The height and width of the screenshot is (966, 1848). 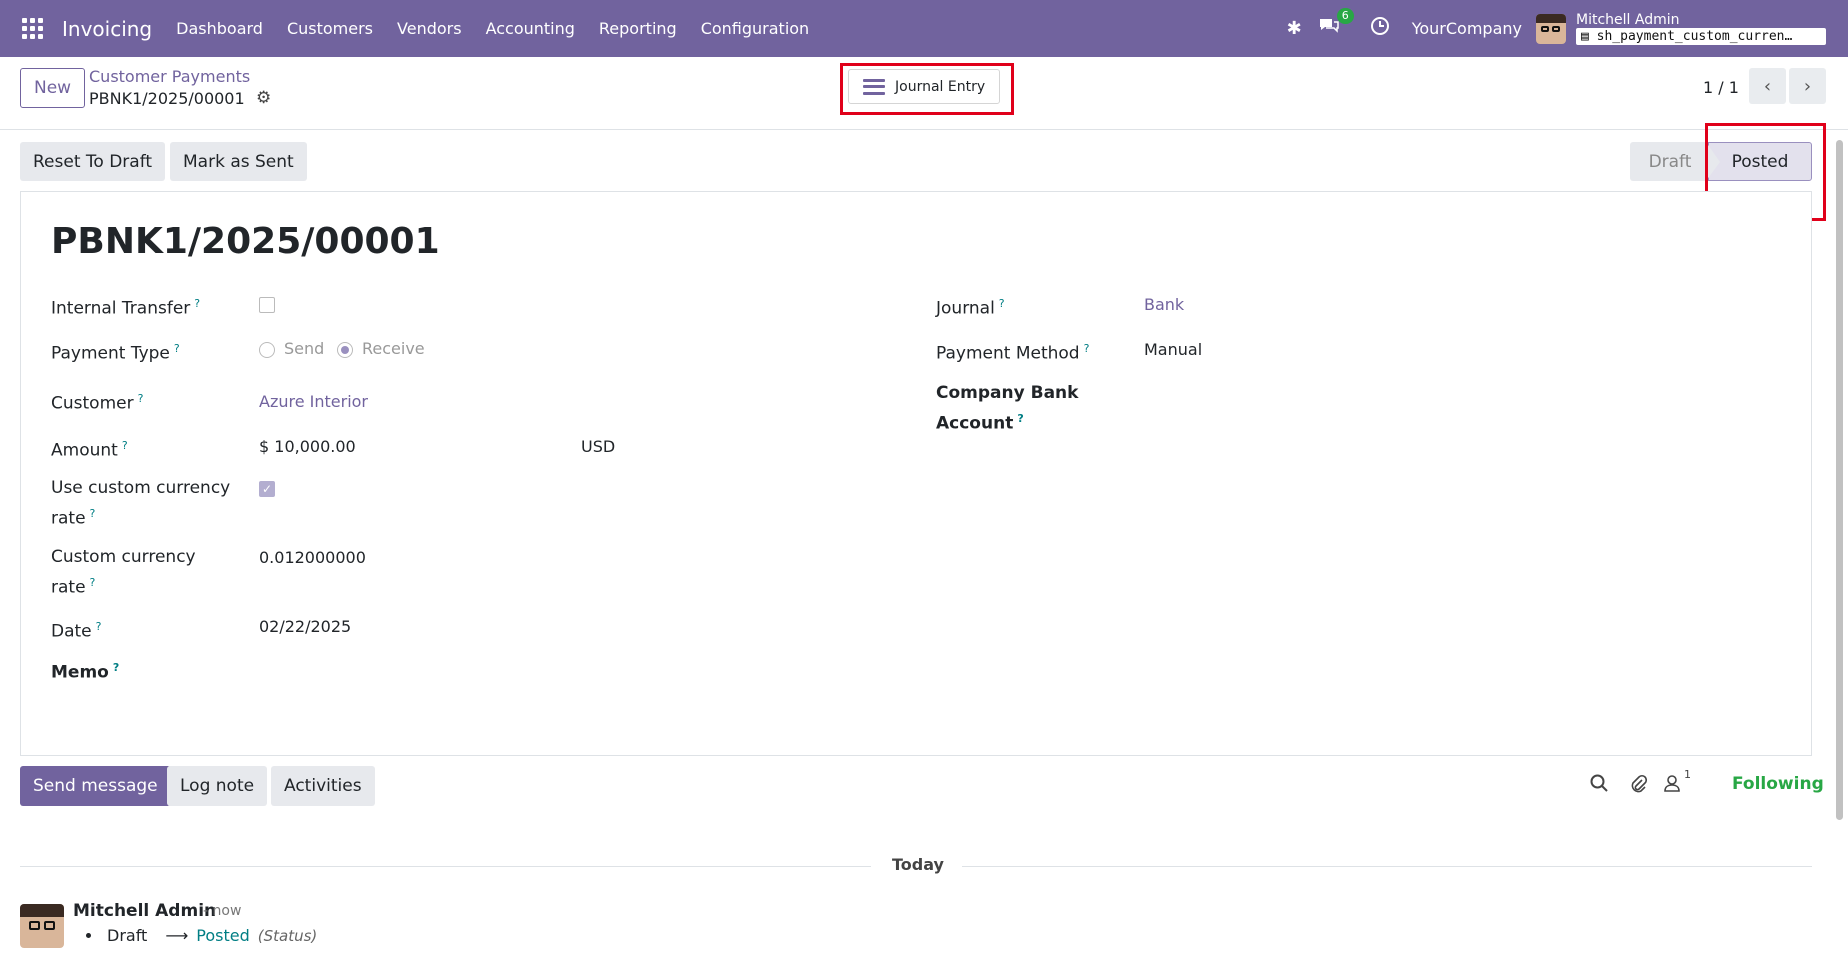 What do you see at coordinates (755, 28) in the screenshot?
I see `menu-configuration: Configuration` at bounding box center [755, 28].